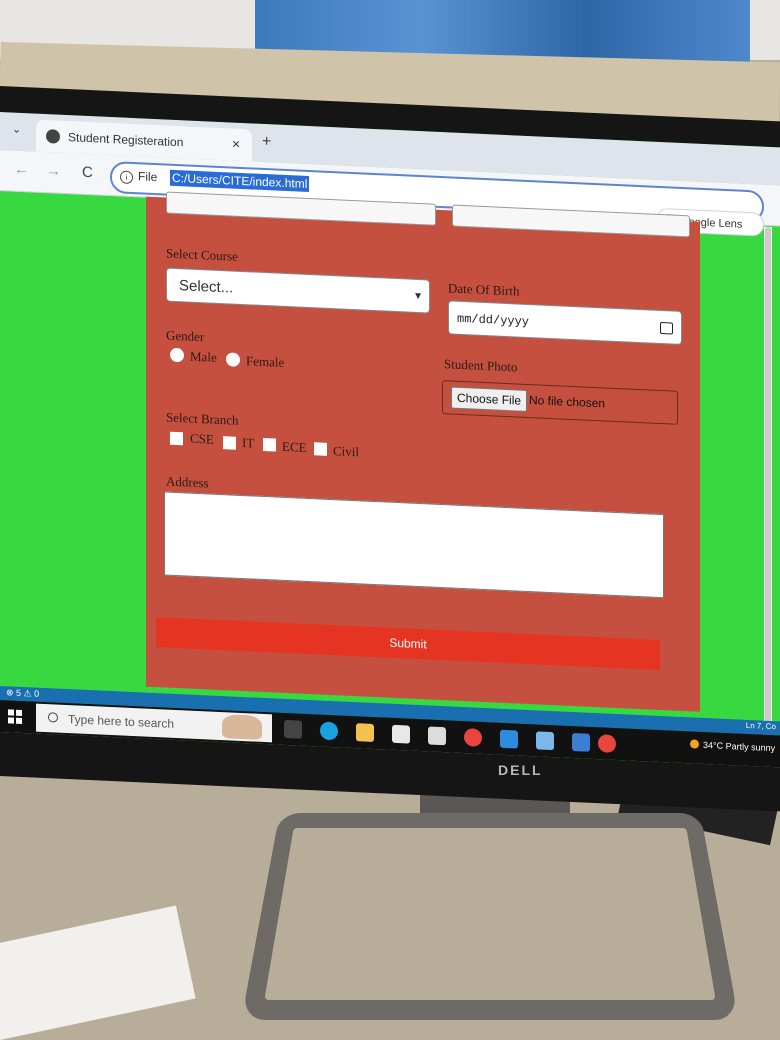 This screenshot has height=1040, width=780. What do you see at coordinates (177, 355) in the screenshot?
I see `gender-male-radio` at bounding box center [177, 355].